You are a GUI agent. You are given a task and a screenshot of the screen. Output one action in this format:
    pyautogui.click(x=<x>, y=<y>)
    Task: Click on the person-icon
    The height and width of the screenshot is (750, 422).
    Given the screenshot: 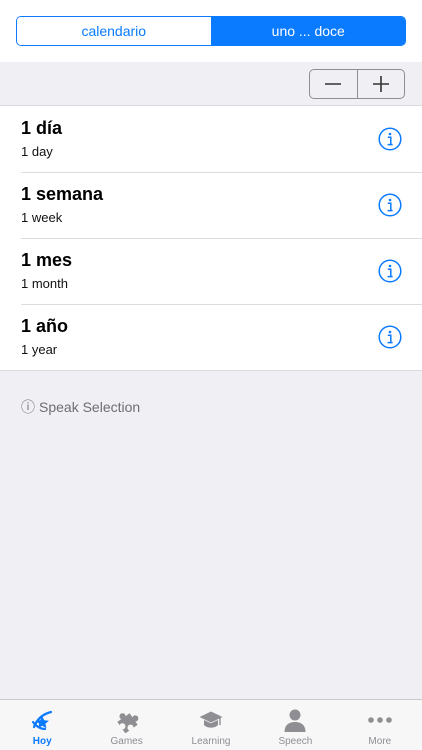 What is the action you would take?
    pyautogui.click(x=295, y=720)
    